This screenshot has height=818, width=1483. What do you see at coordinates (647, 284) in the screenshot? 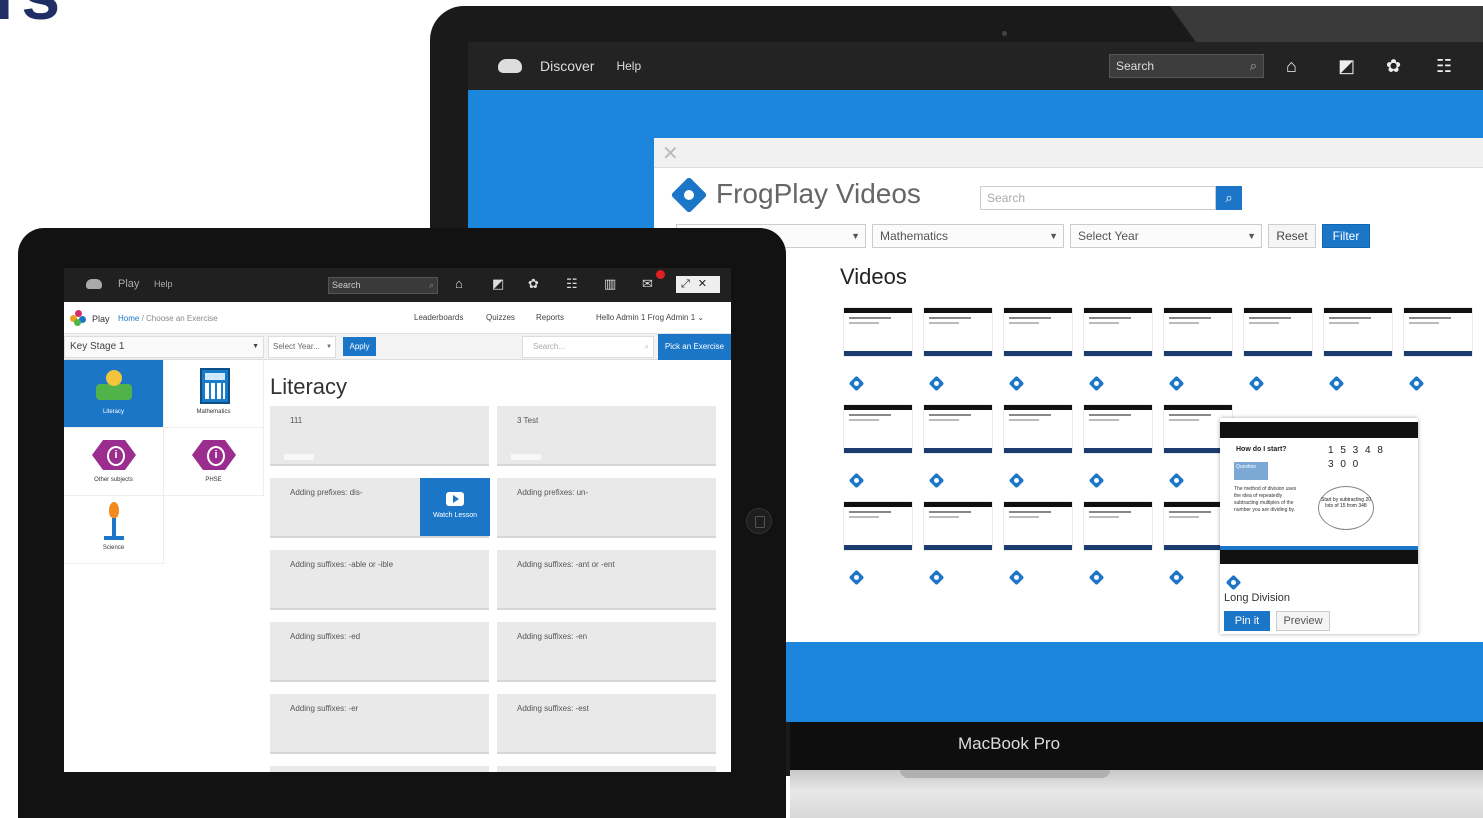
I see `chat-icon: ✉` at bounding box center [647, 284].